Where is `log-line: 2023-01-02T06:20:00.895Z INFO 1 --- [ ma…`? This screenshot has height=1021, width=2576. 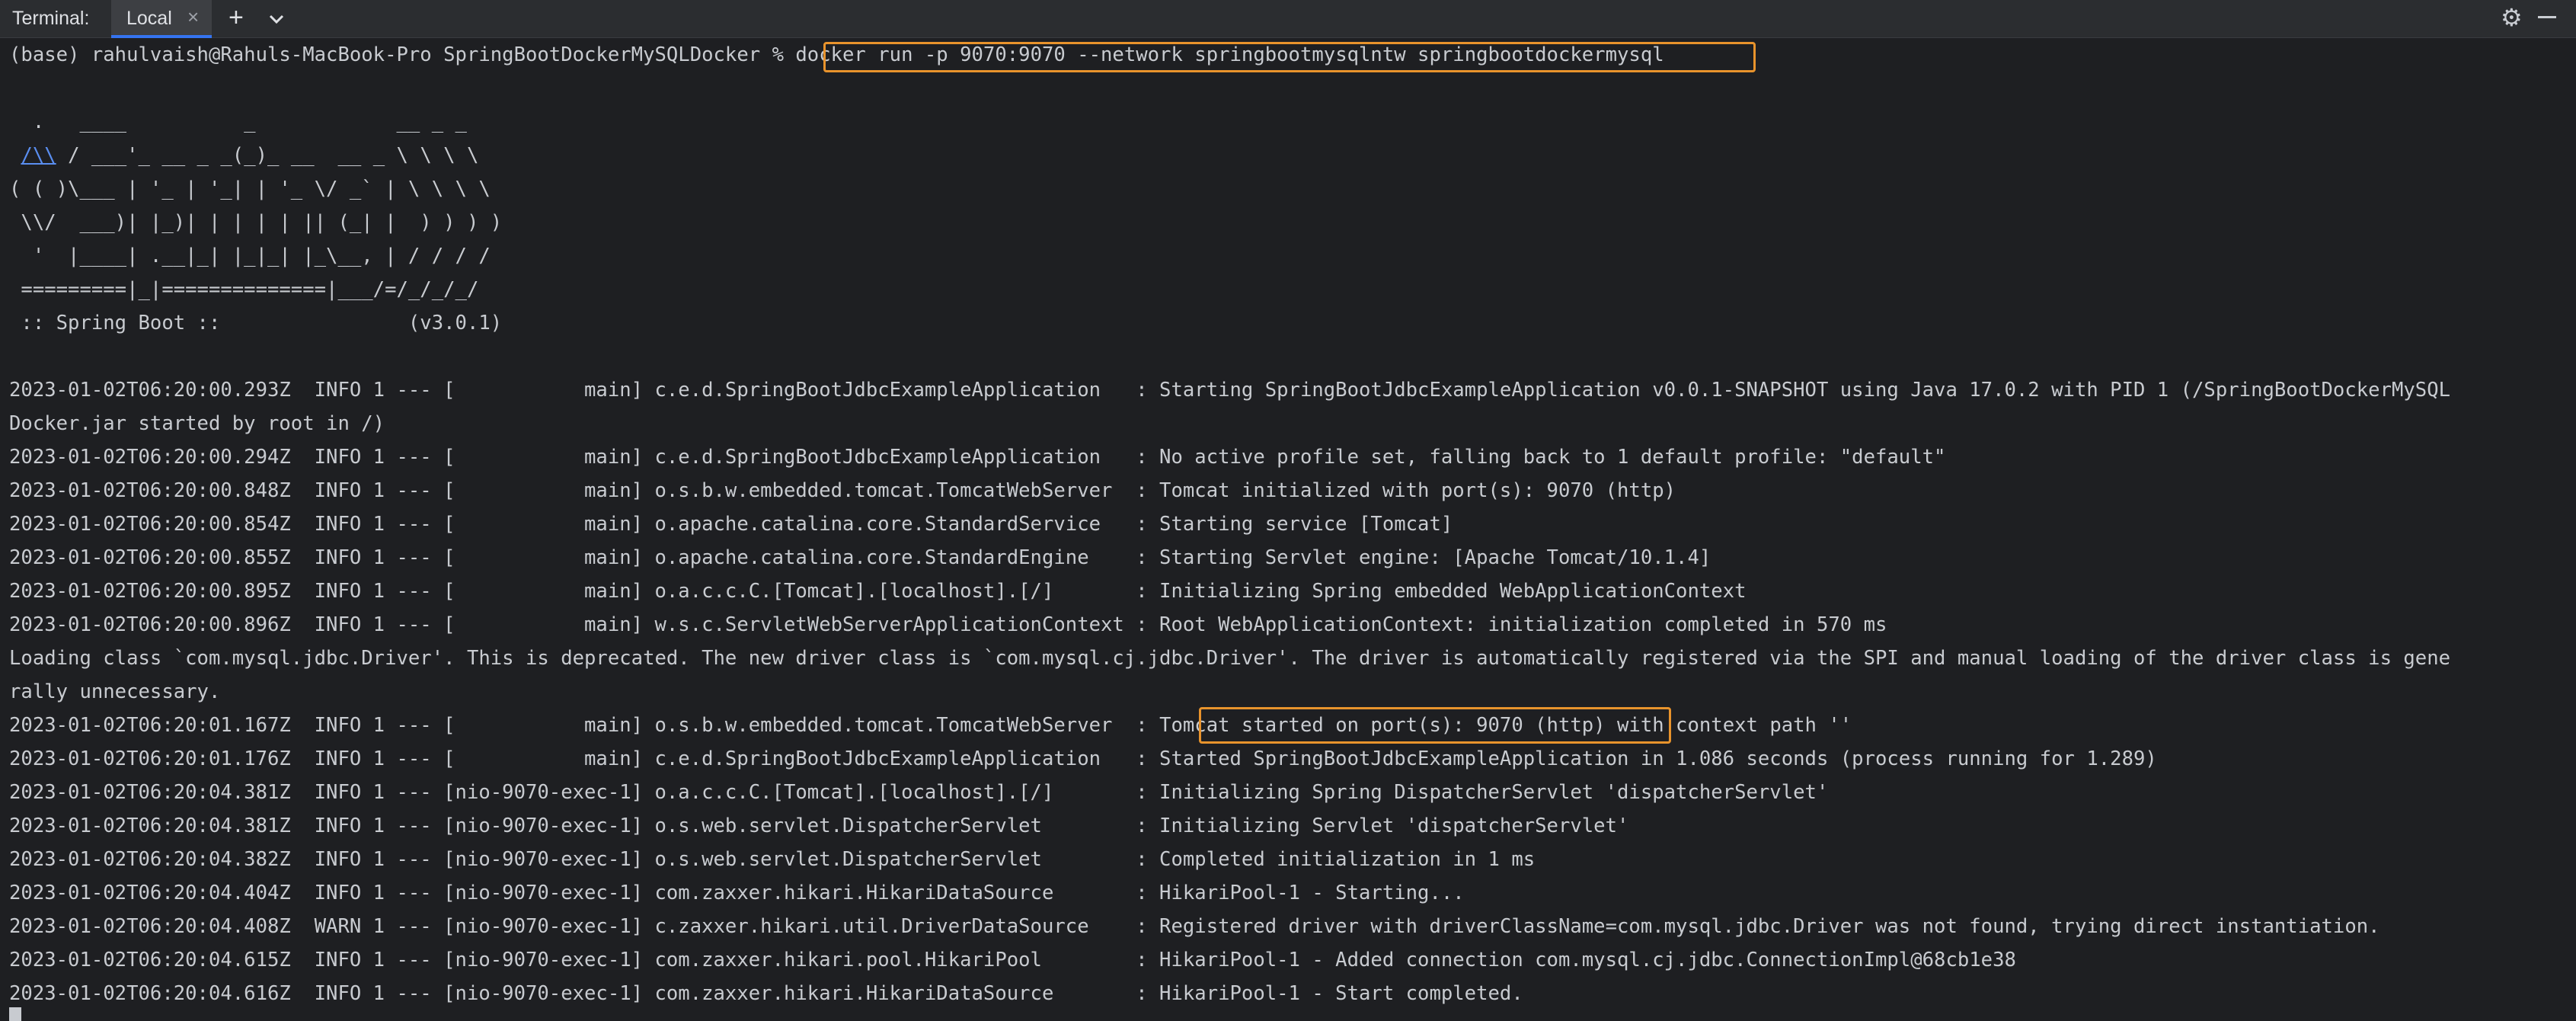
log-line: 2023-01-02T06:20:00.895Z INFO 1 --- [ ma… is located at coordinates (878, 592).